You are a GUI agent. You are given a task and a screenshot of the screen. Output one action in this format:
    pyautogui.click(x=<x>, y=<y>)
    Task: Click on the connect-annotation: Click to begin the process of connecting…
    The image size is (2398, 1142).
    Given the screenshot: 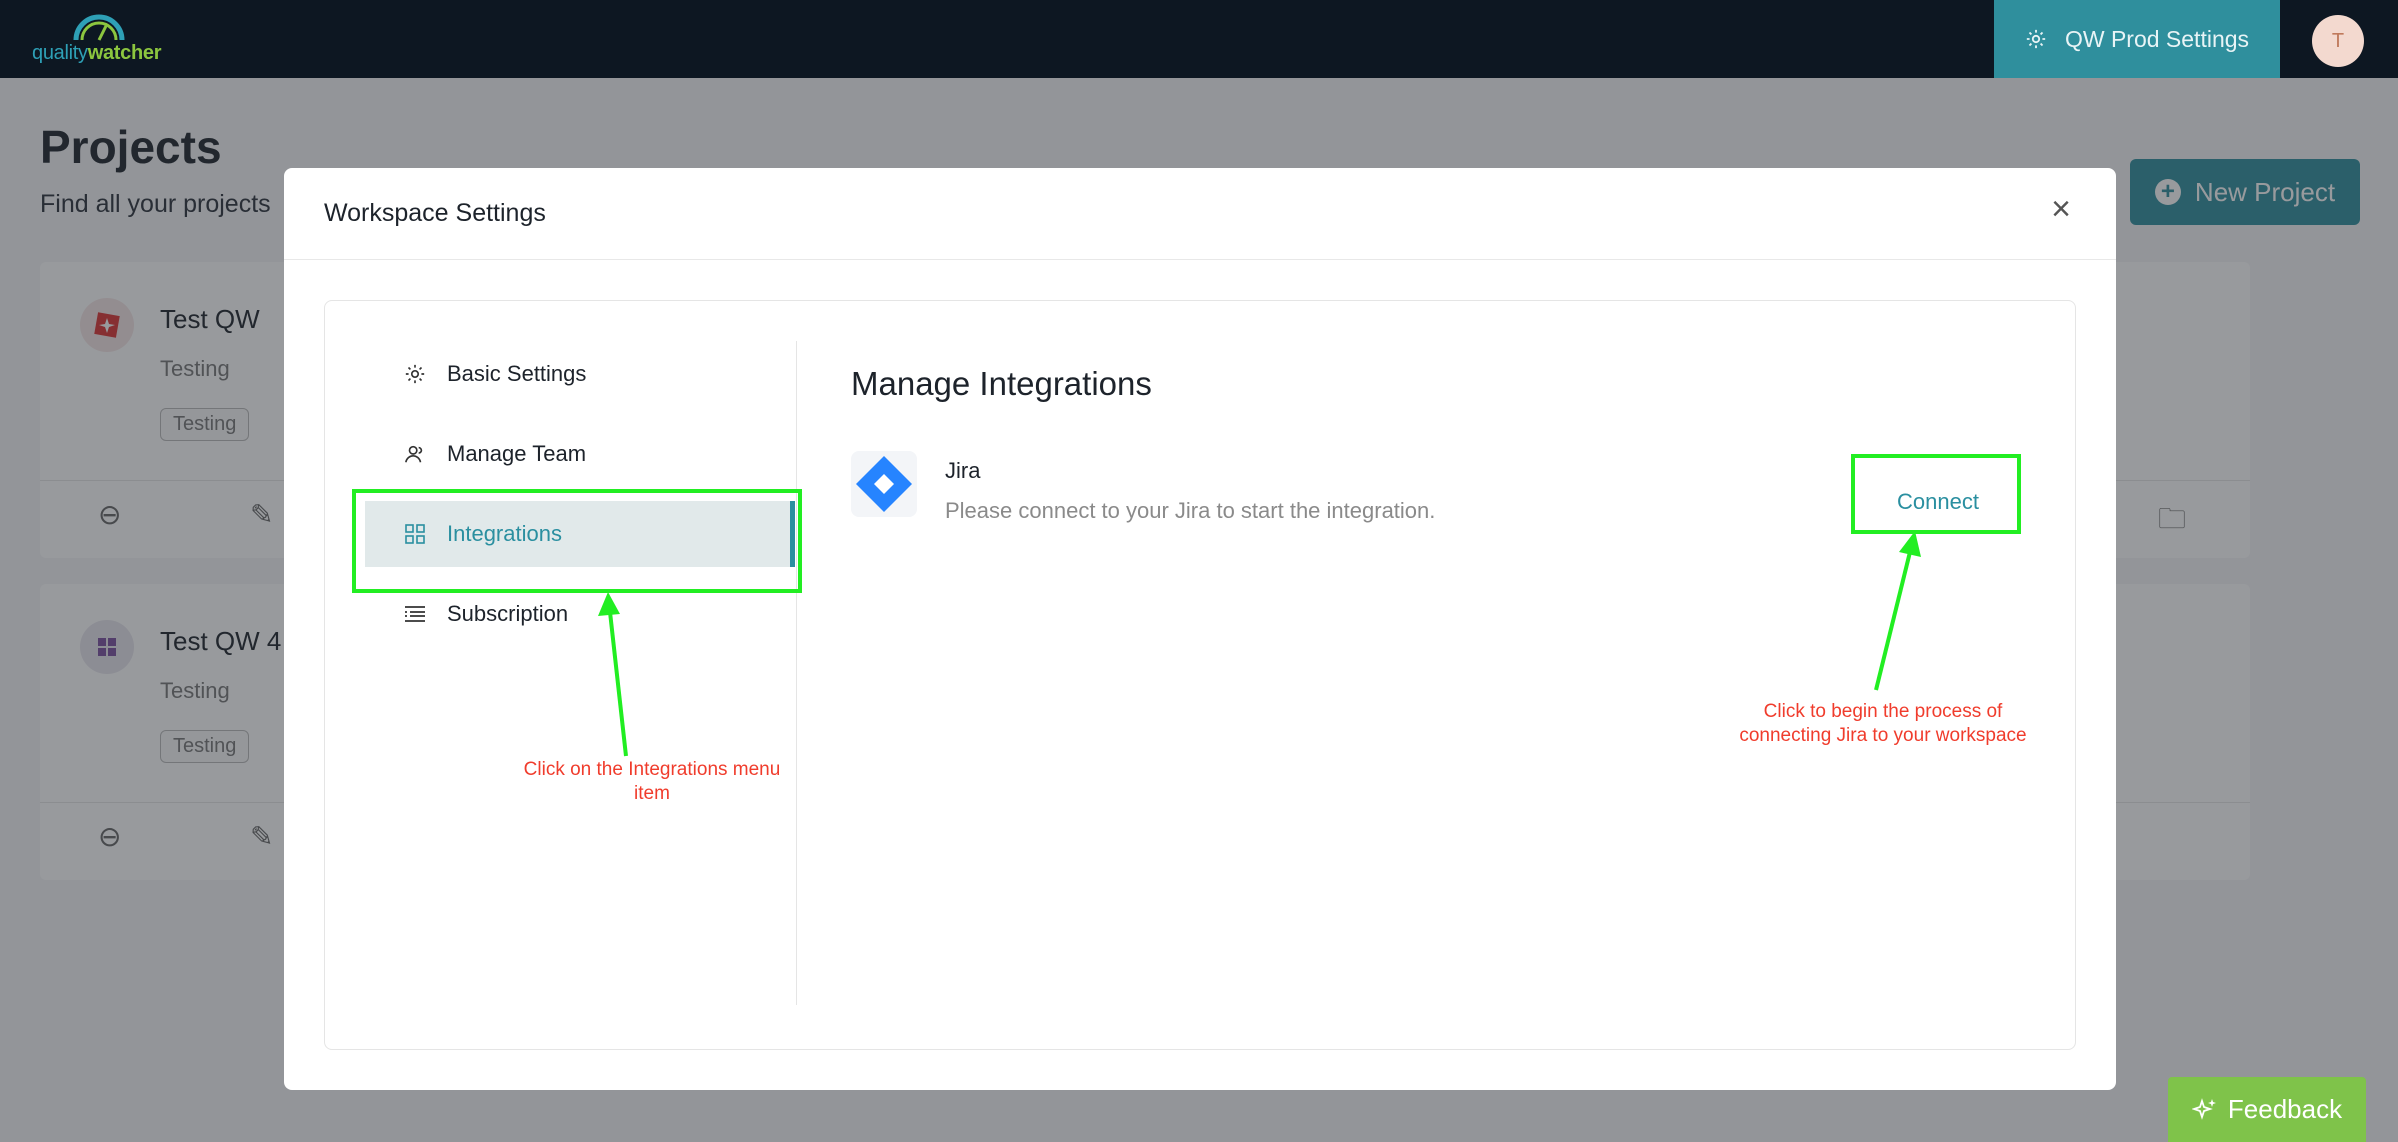 What is the action you would take?
    pyautogui.click(x=1883, y=723)
    